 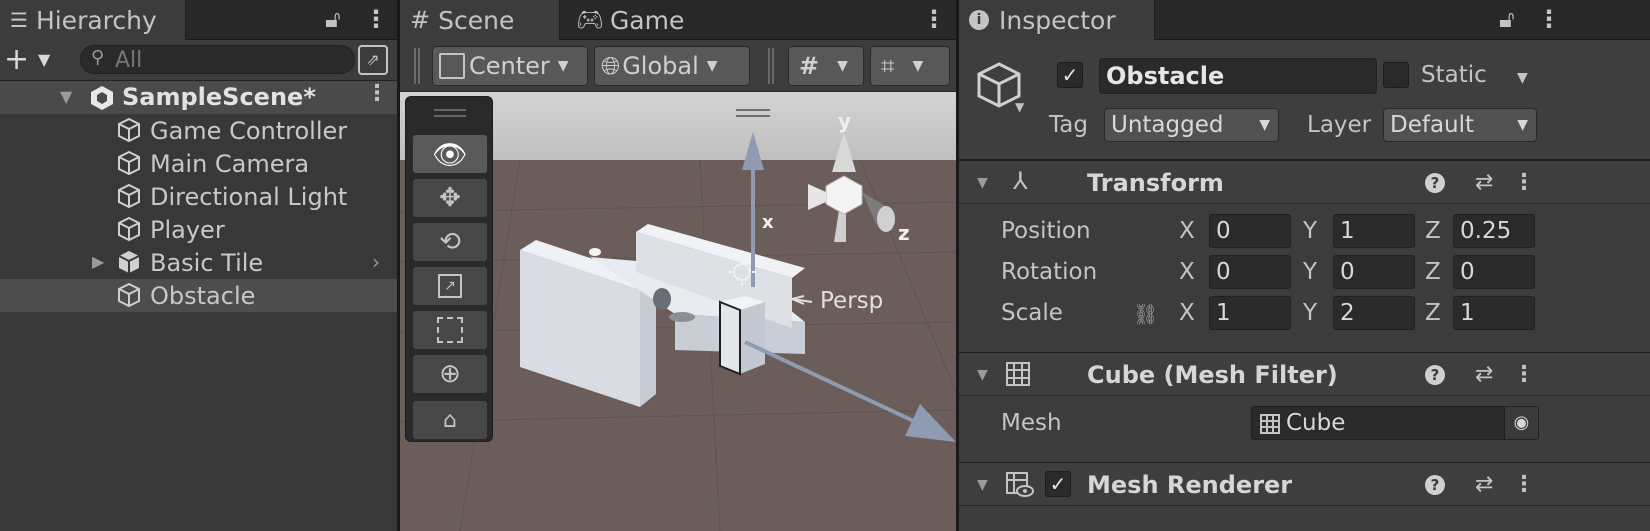 I want to click on transform-position-z: 0.25, so click(x=1494, y=231).